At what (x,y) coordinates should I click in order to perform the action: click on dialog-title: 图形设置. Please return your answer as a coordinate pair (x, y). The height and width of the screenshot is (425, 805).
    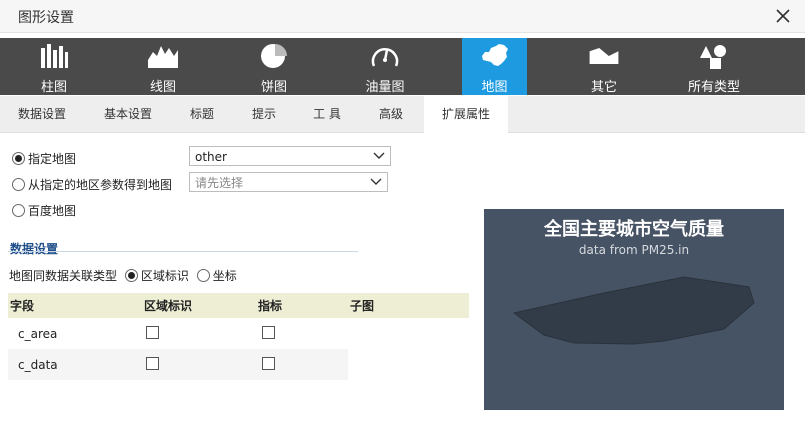
    Looking at the image, I should click on (46, 18).